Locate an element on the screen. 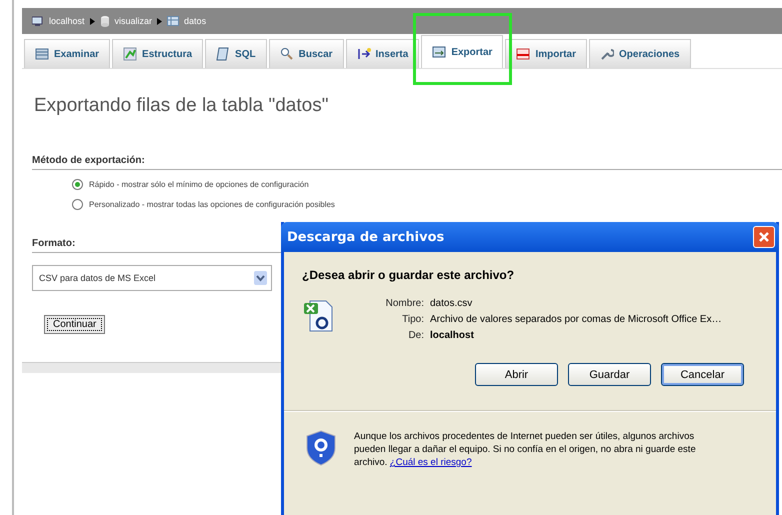 The image size is (782, 515). page-heading: Exportando filas de la tabla "datos" is located at coordinates (182, 106).